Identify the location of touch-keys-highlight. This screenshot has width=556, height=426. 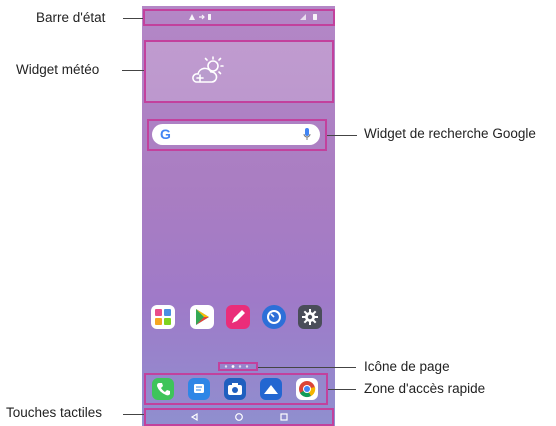
(239, 417).